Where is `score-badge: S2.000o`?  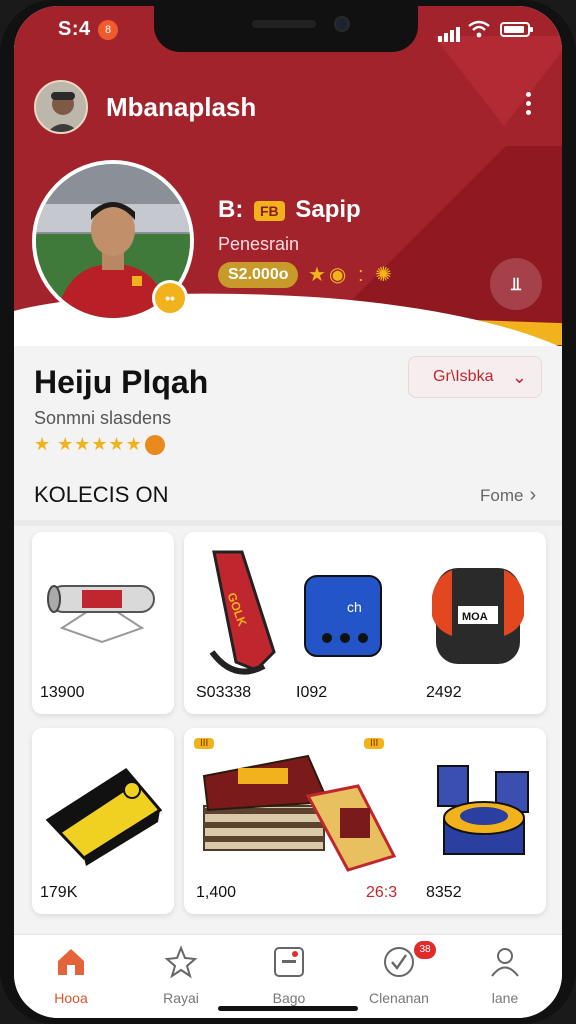
score-badge: S2.000o is located at coordinates (258, 275).